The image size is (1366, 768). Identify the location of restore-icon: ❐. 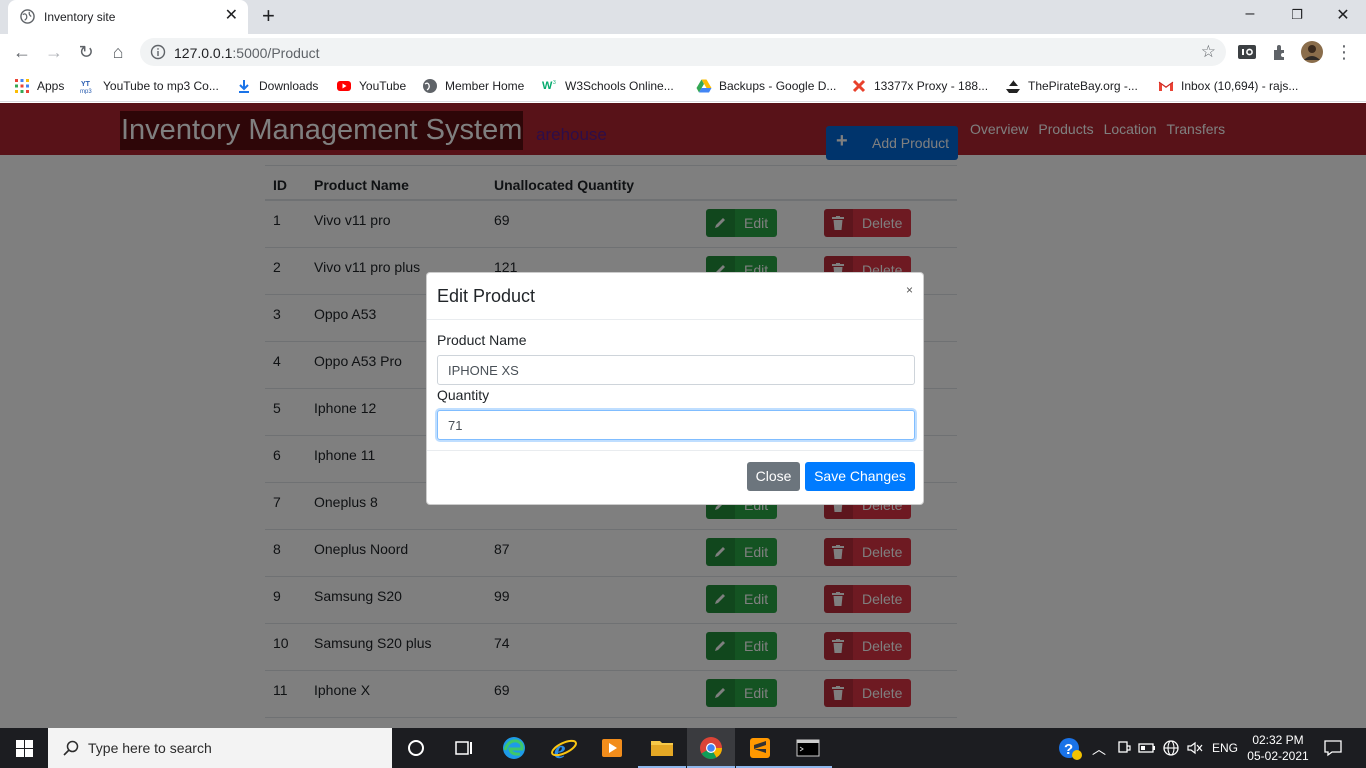
(1297, 15).